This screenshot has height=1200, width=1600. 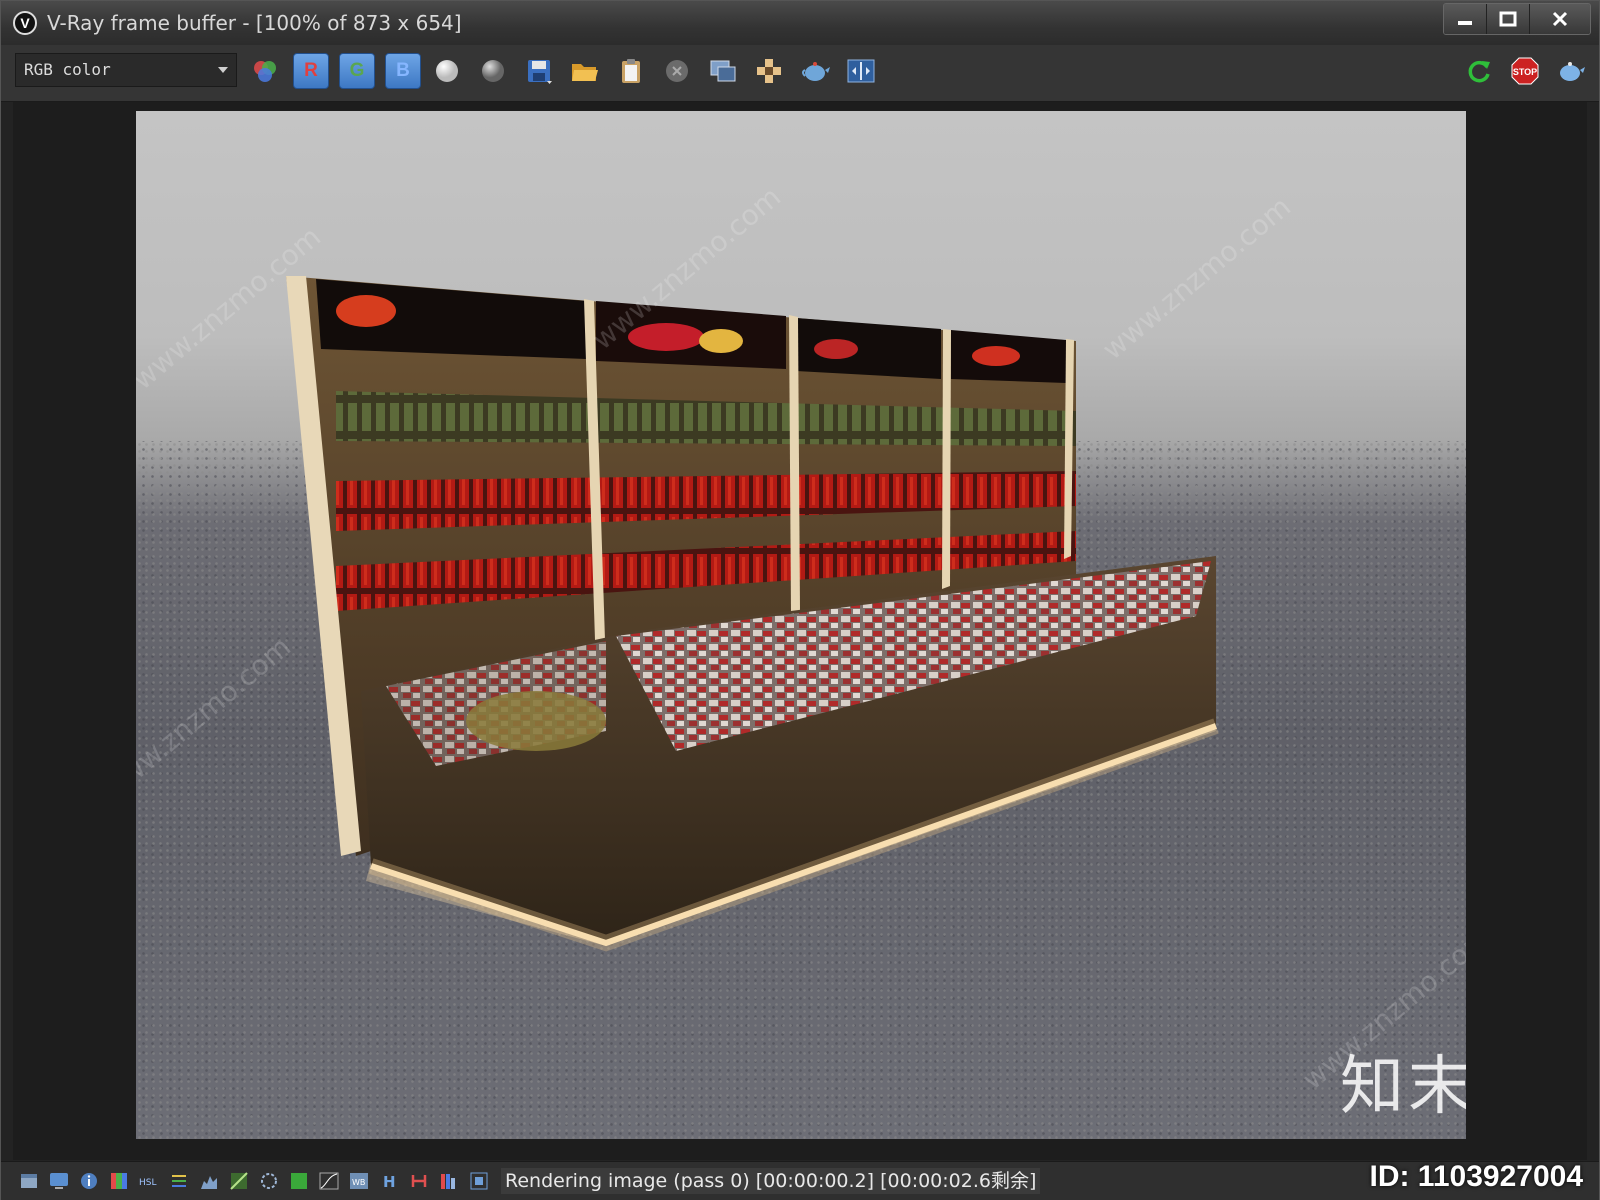 What do you see at coordinates (59, 1181) in the screenshot?
I see `monitor-icon` at bounding box center [59, 1181].